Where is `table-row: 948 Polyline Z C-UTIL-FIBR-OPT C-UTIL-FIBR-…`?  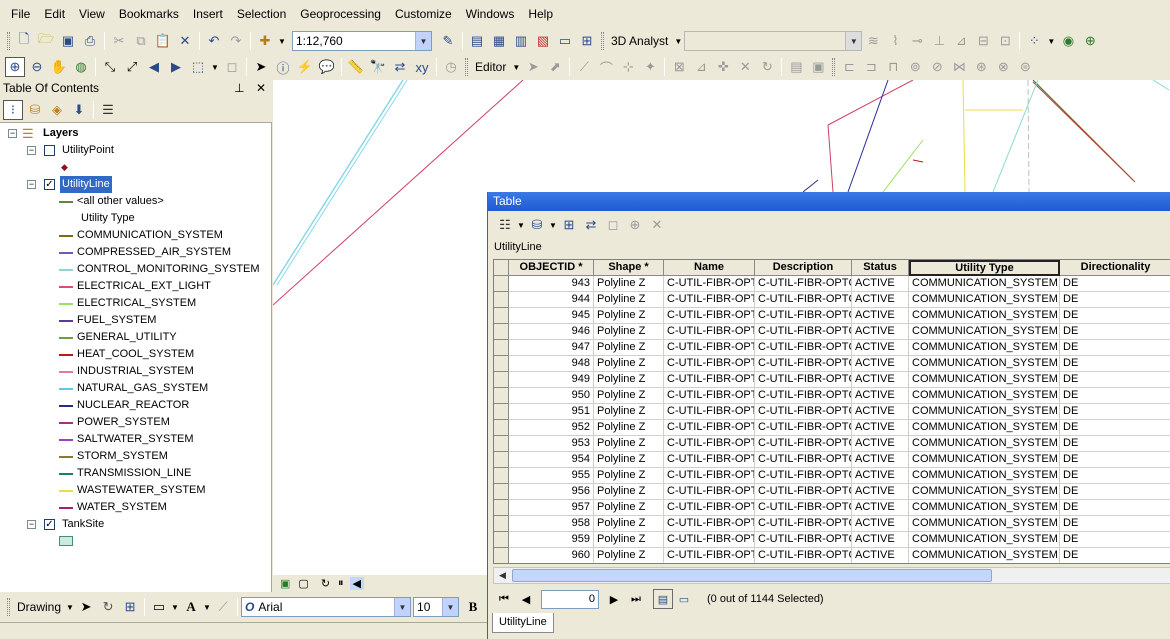
table-row: 948 Polyline Z C-UTIL-FIBR-OPT C-UTIL-FIBR-… is located at coordinates (832, 364).